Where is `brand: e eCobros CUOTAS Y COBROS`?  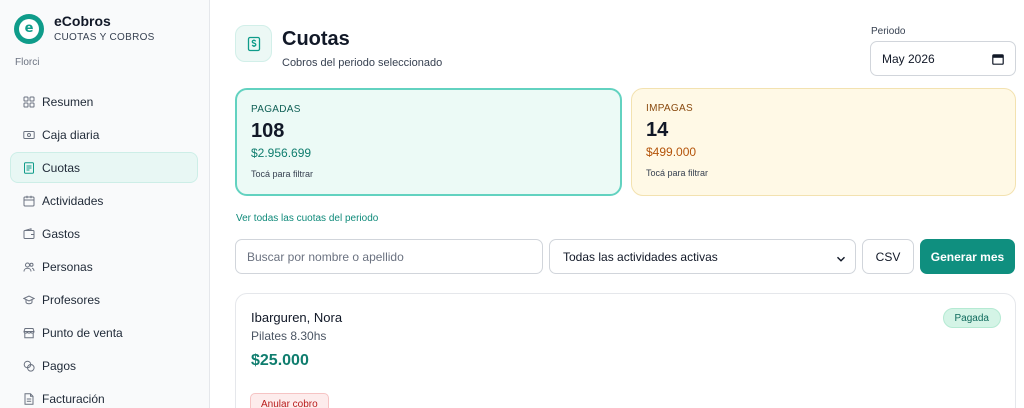 brand: e eCobros CUOTAS Y COBROS is located at coordinates (84, 28).